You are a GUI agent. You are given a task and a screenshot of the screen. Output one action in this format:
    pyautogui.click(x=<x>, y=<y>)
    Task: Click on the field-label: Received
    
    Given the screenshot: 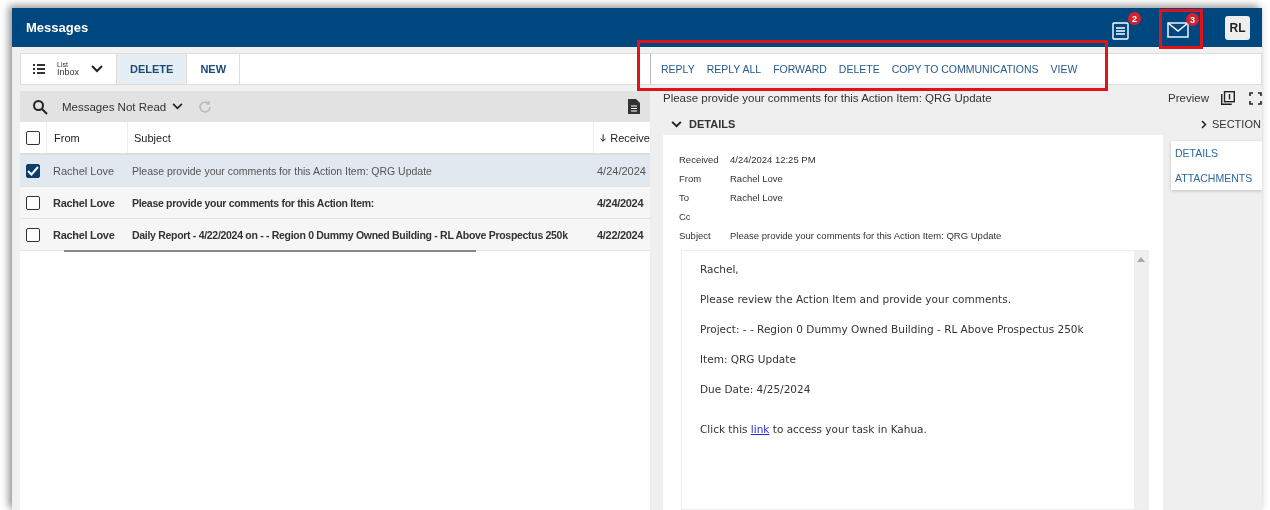 What is the action you would take?
    pyautogui.click(x=699, y=160)
    